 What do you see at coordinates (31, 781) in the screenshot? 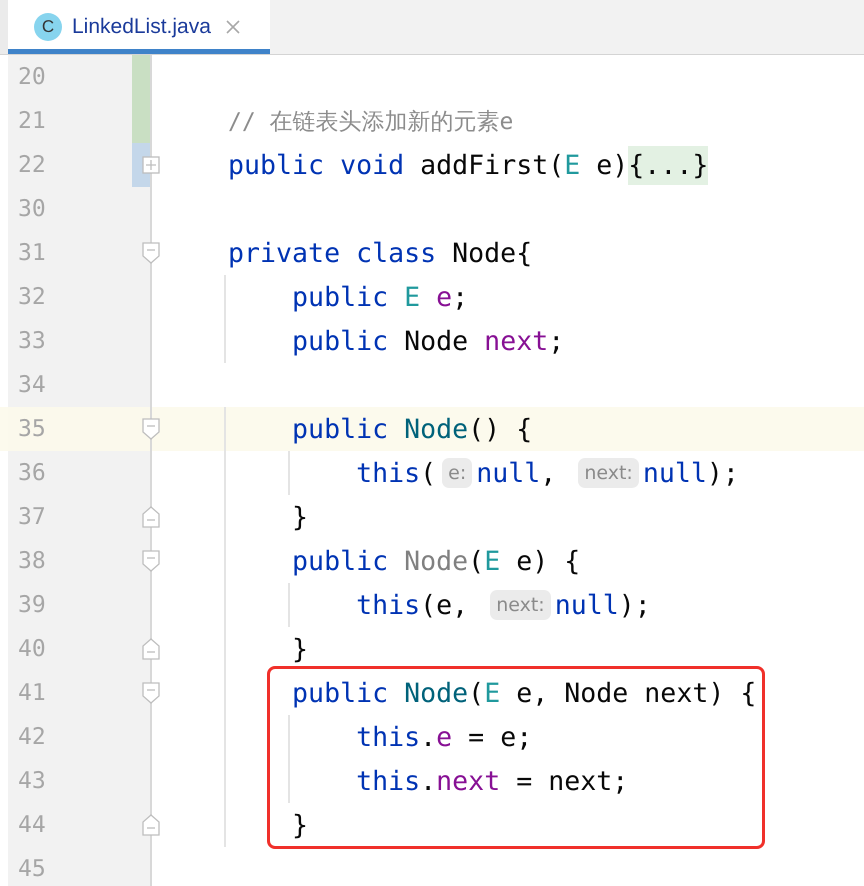
I see `line-number: 43` at bounding box center [31, 781].